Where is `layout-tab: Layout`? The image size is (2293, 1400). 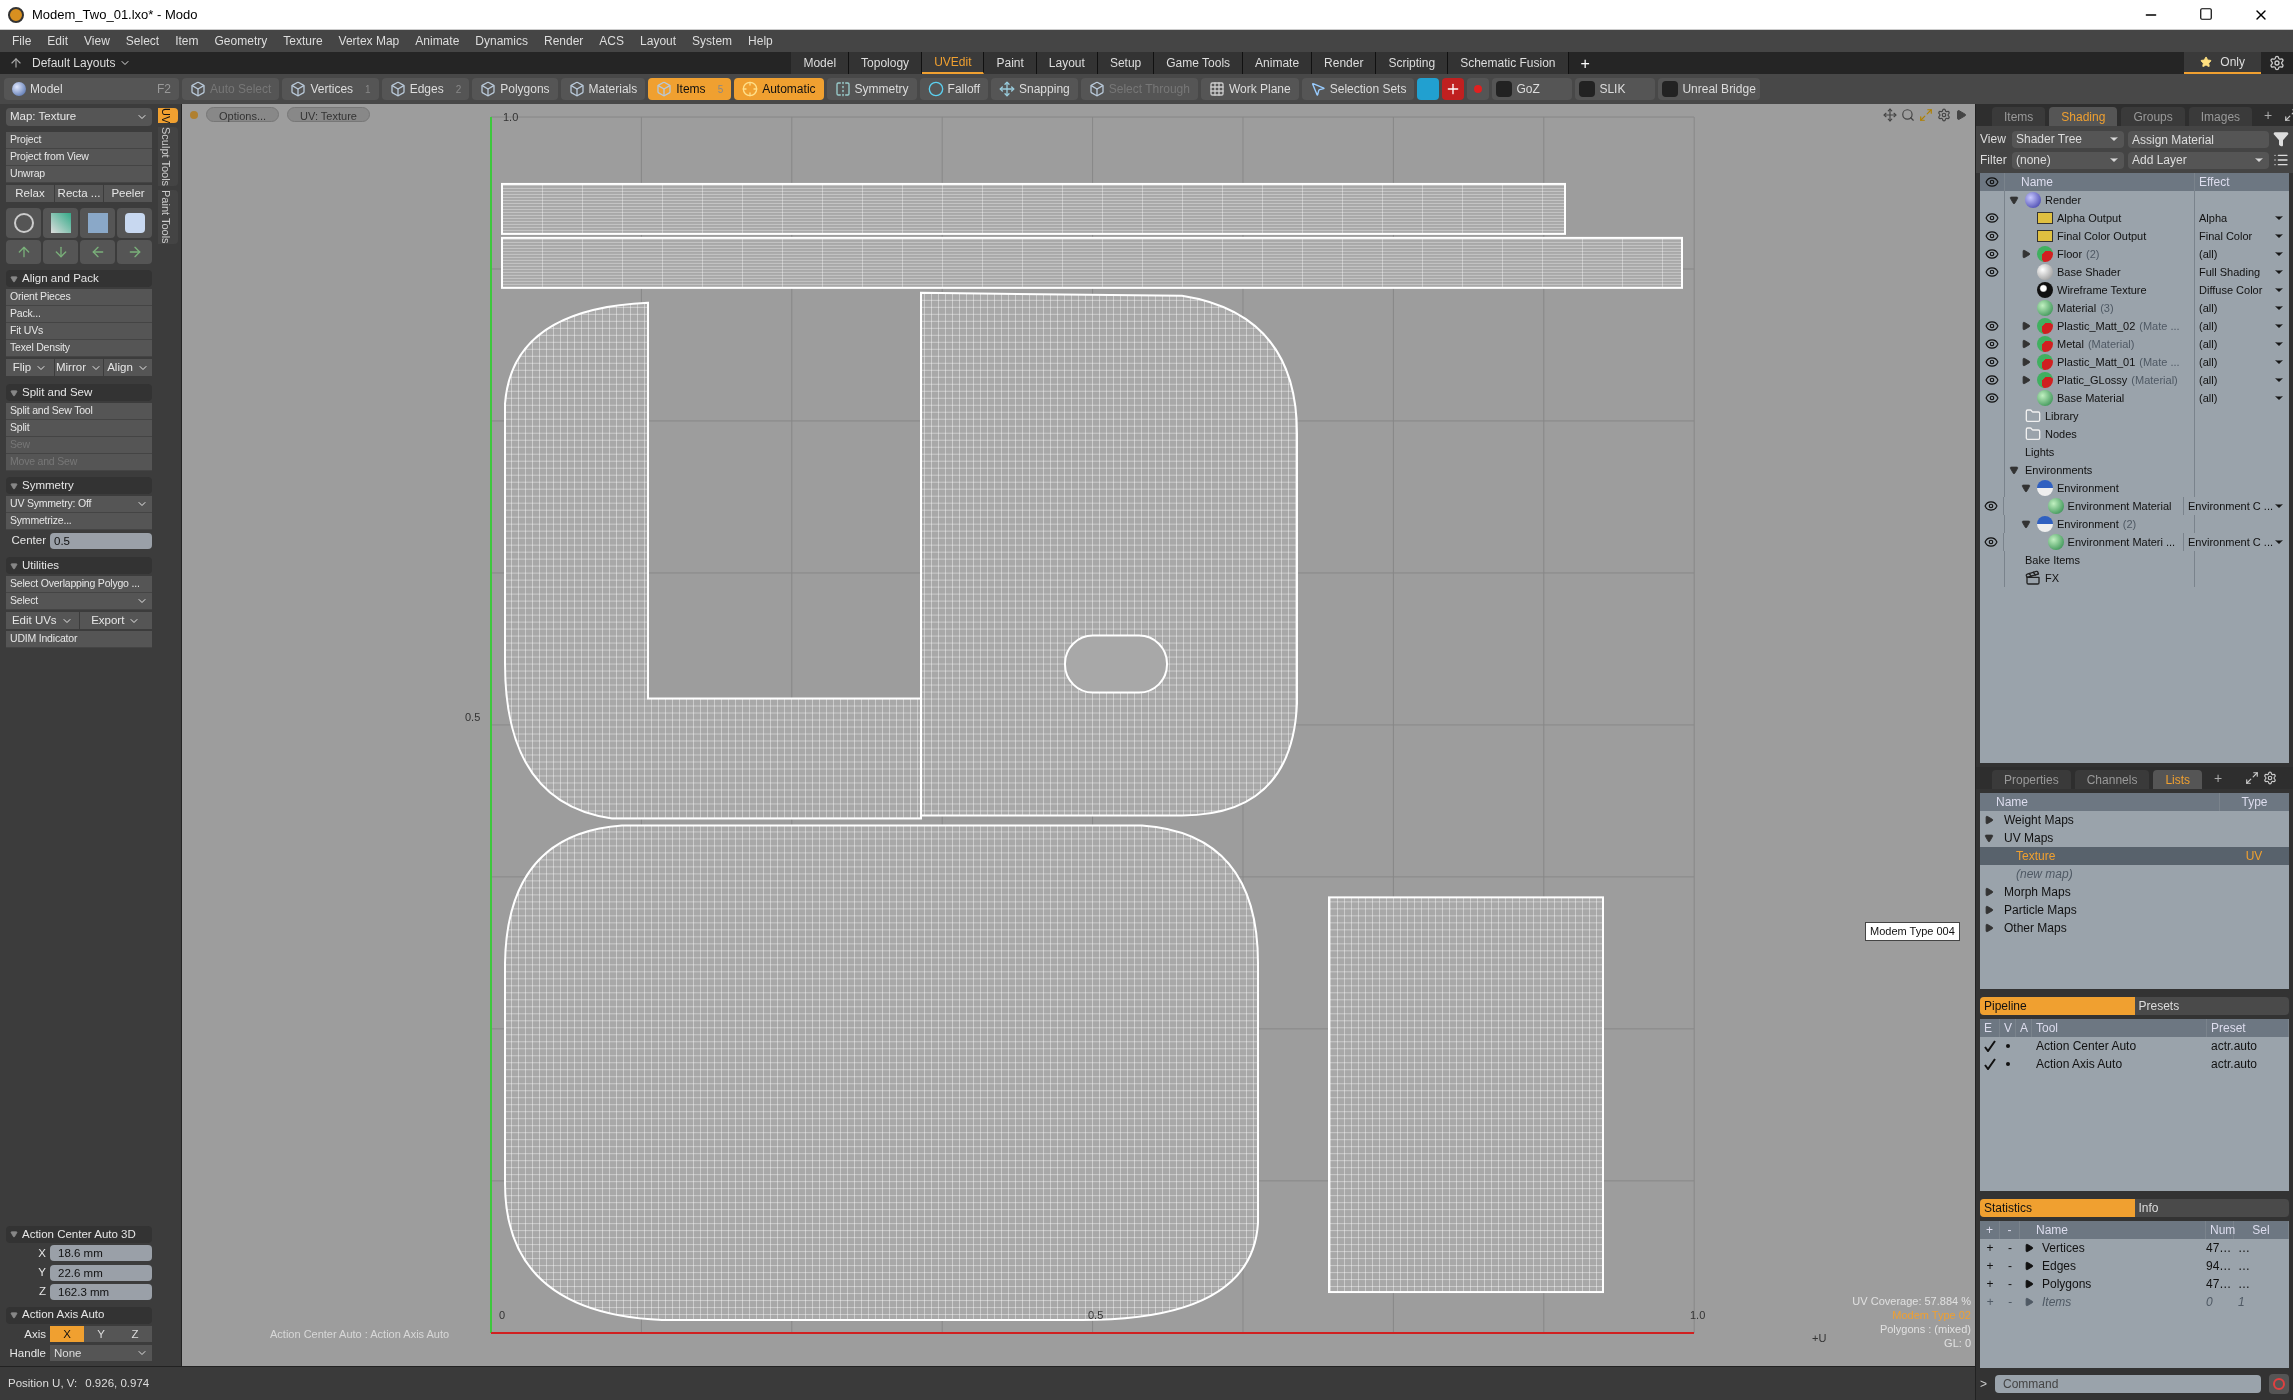 layout-tab: Layout is located at coordinates (1067, 63).